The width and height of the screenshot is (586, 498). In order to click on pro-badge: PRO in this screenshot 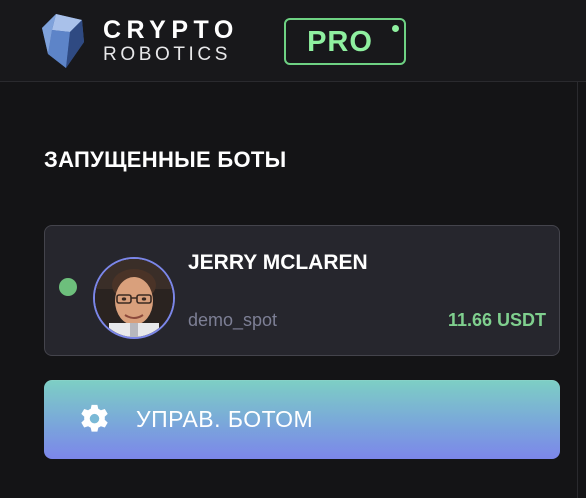, I will do `click(345, 41)`.